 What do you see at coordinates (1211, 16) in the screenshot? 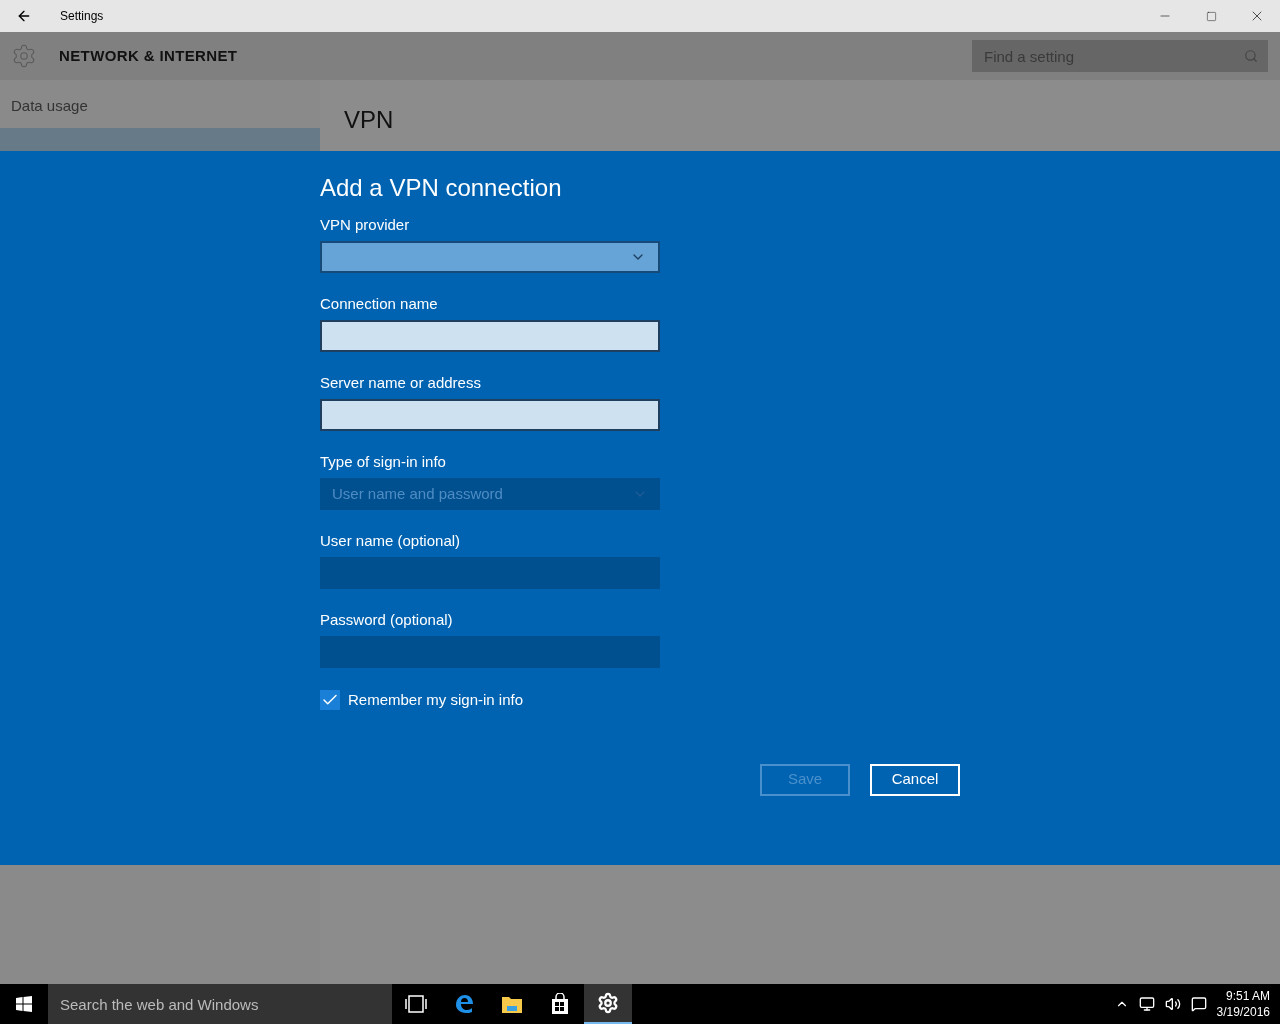
I see `restore-icon` at bounding box center [1211, 16].